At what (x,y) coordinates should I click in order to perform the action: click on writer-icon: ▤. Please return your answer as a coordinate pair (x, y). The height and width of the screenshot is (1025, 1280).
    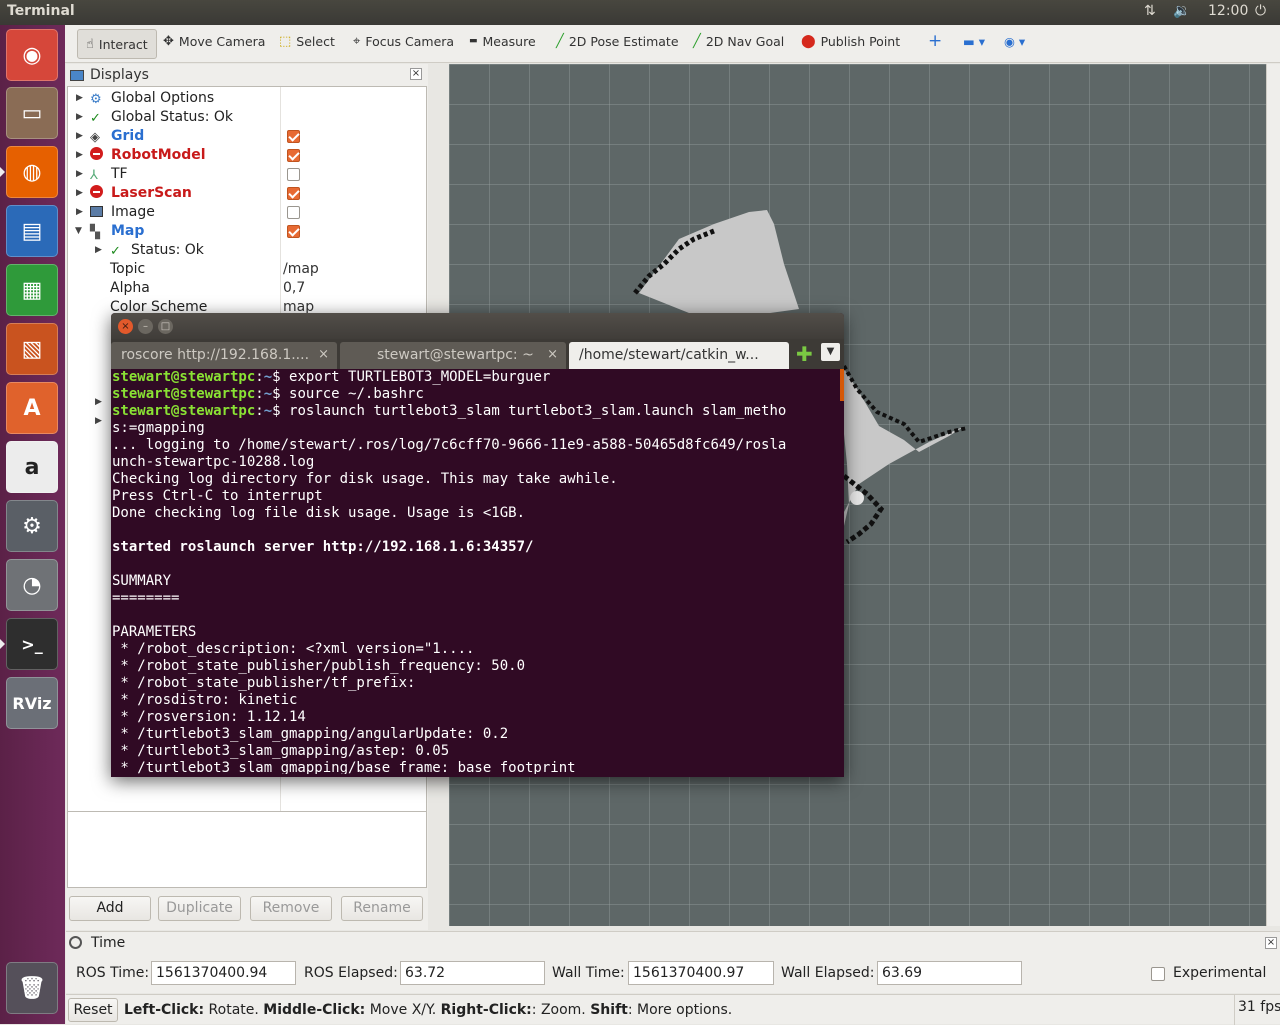
    Looking at the image, I should click on (32, 231).